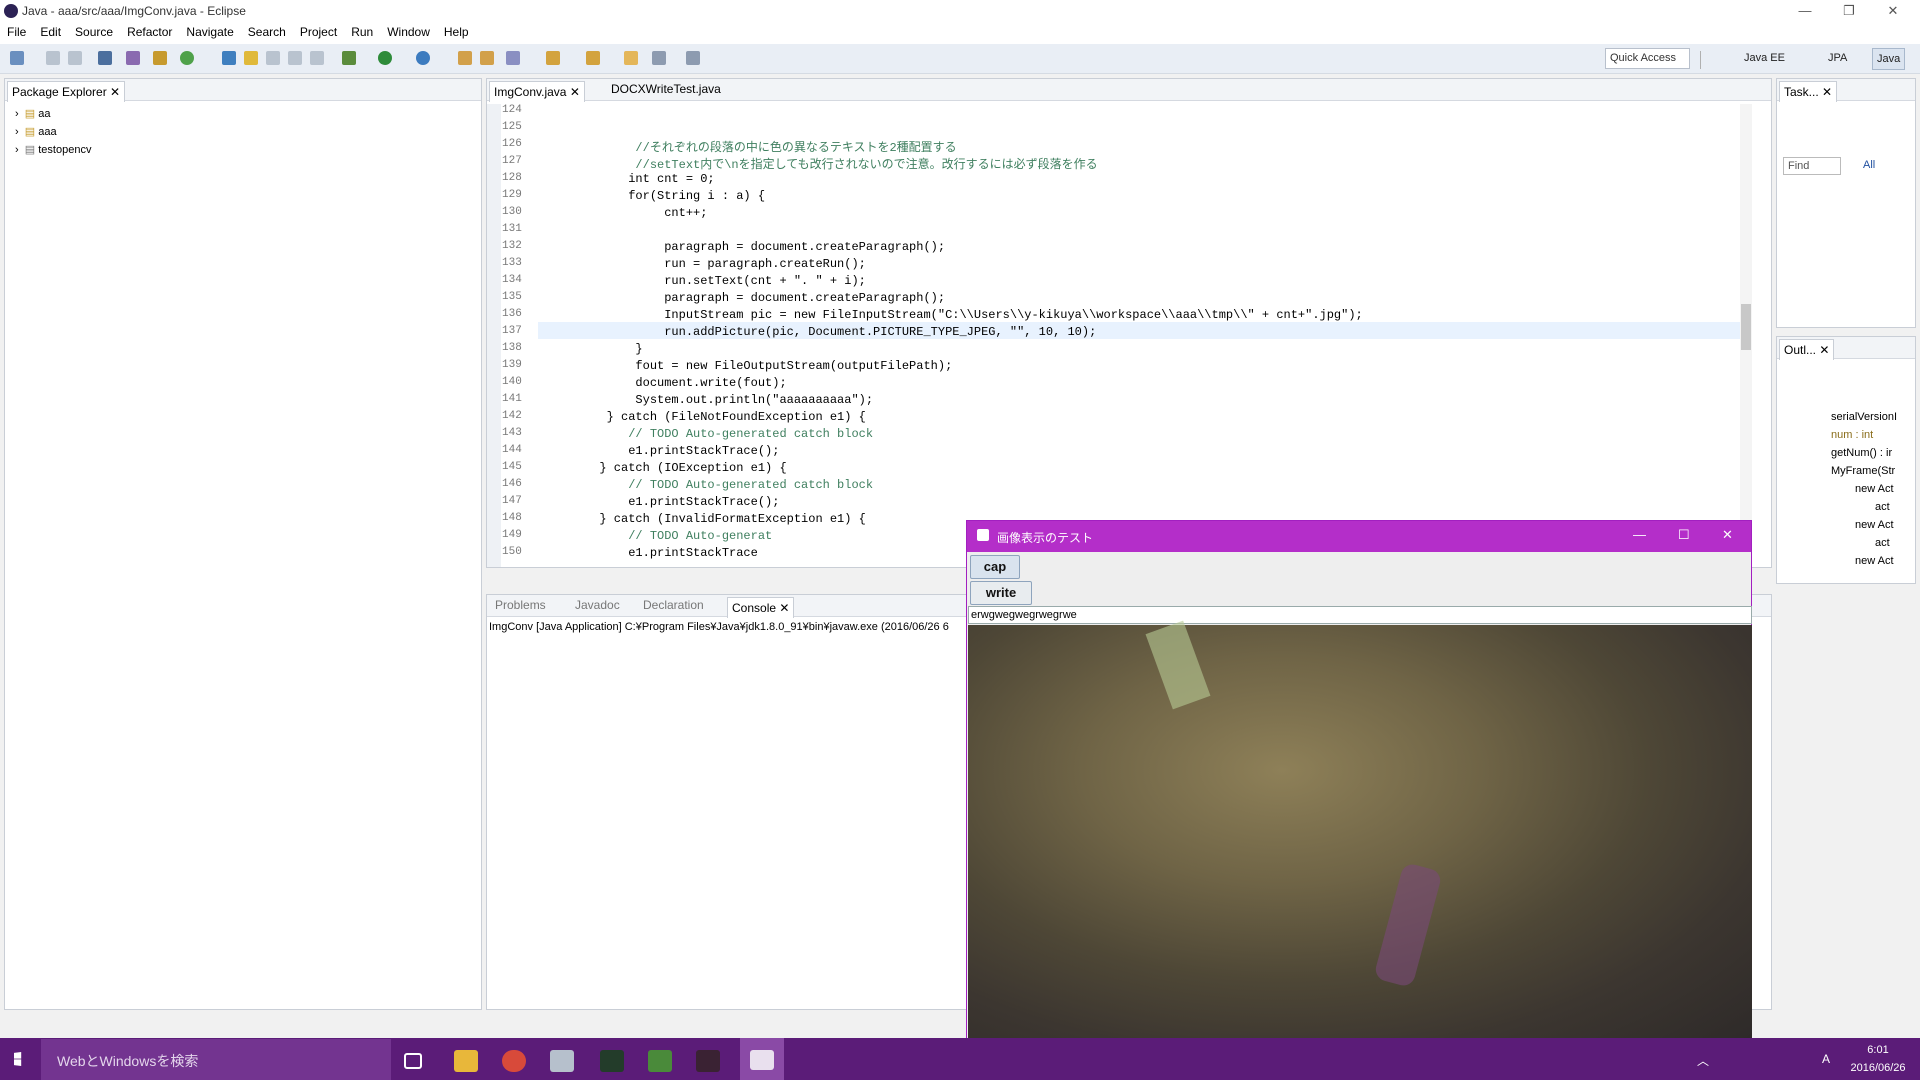 This screenshot has height=1080, width=1920. I want to click on coverage-icon, so click(423, 58).